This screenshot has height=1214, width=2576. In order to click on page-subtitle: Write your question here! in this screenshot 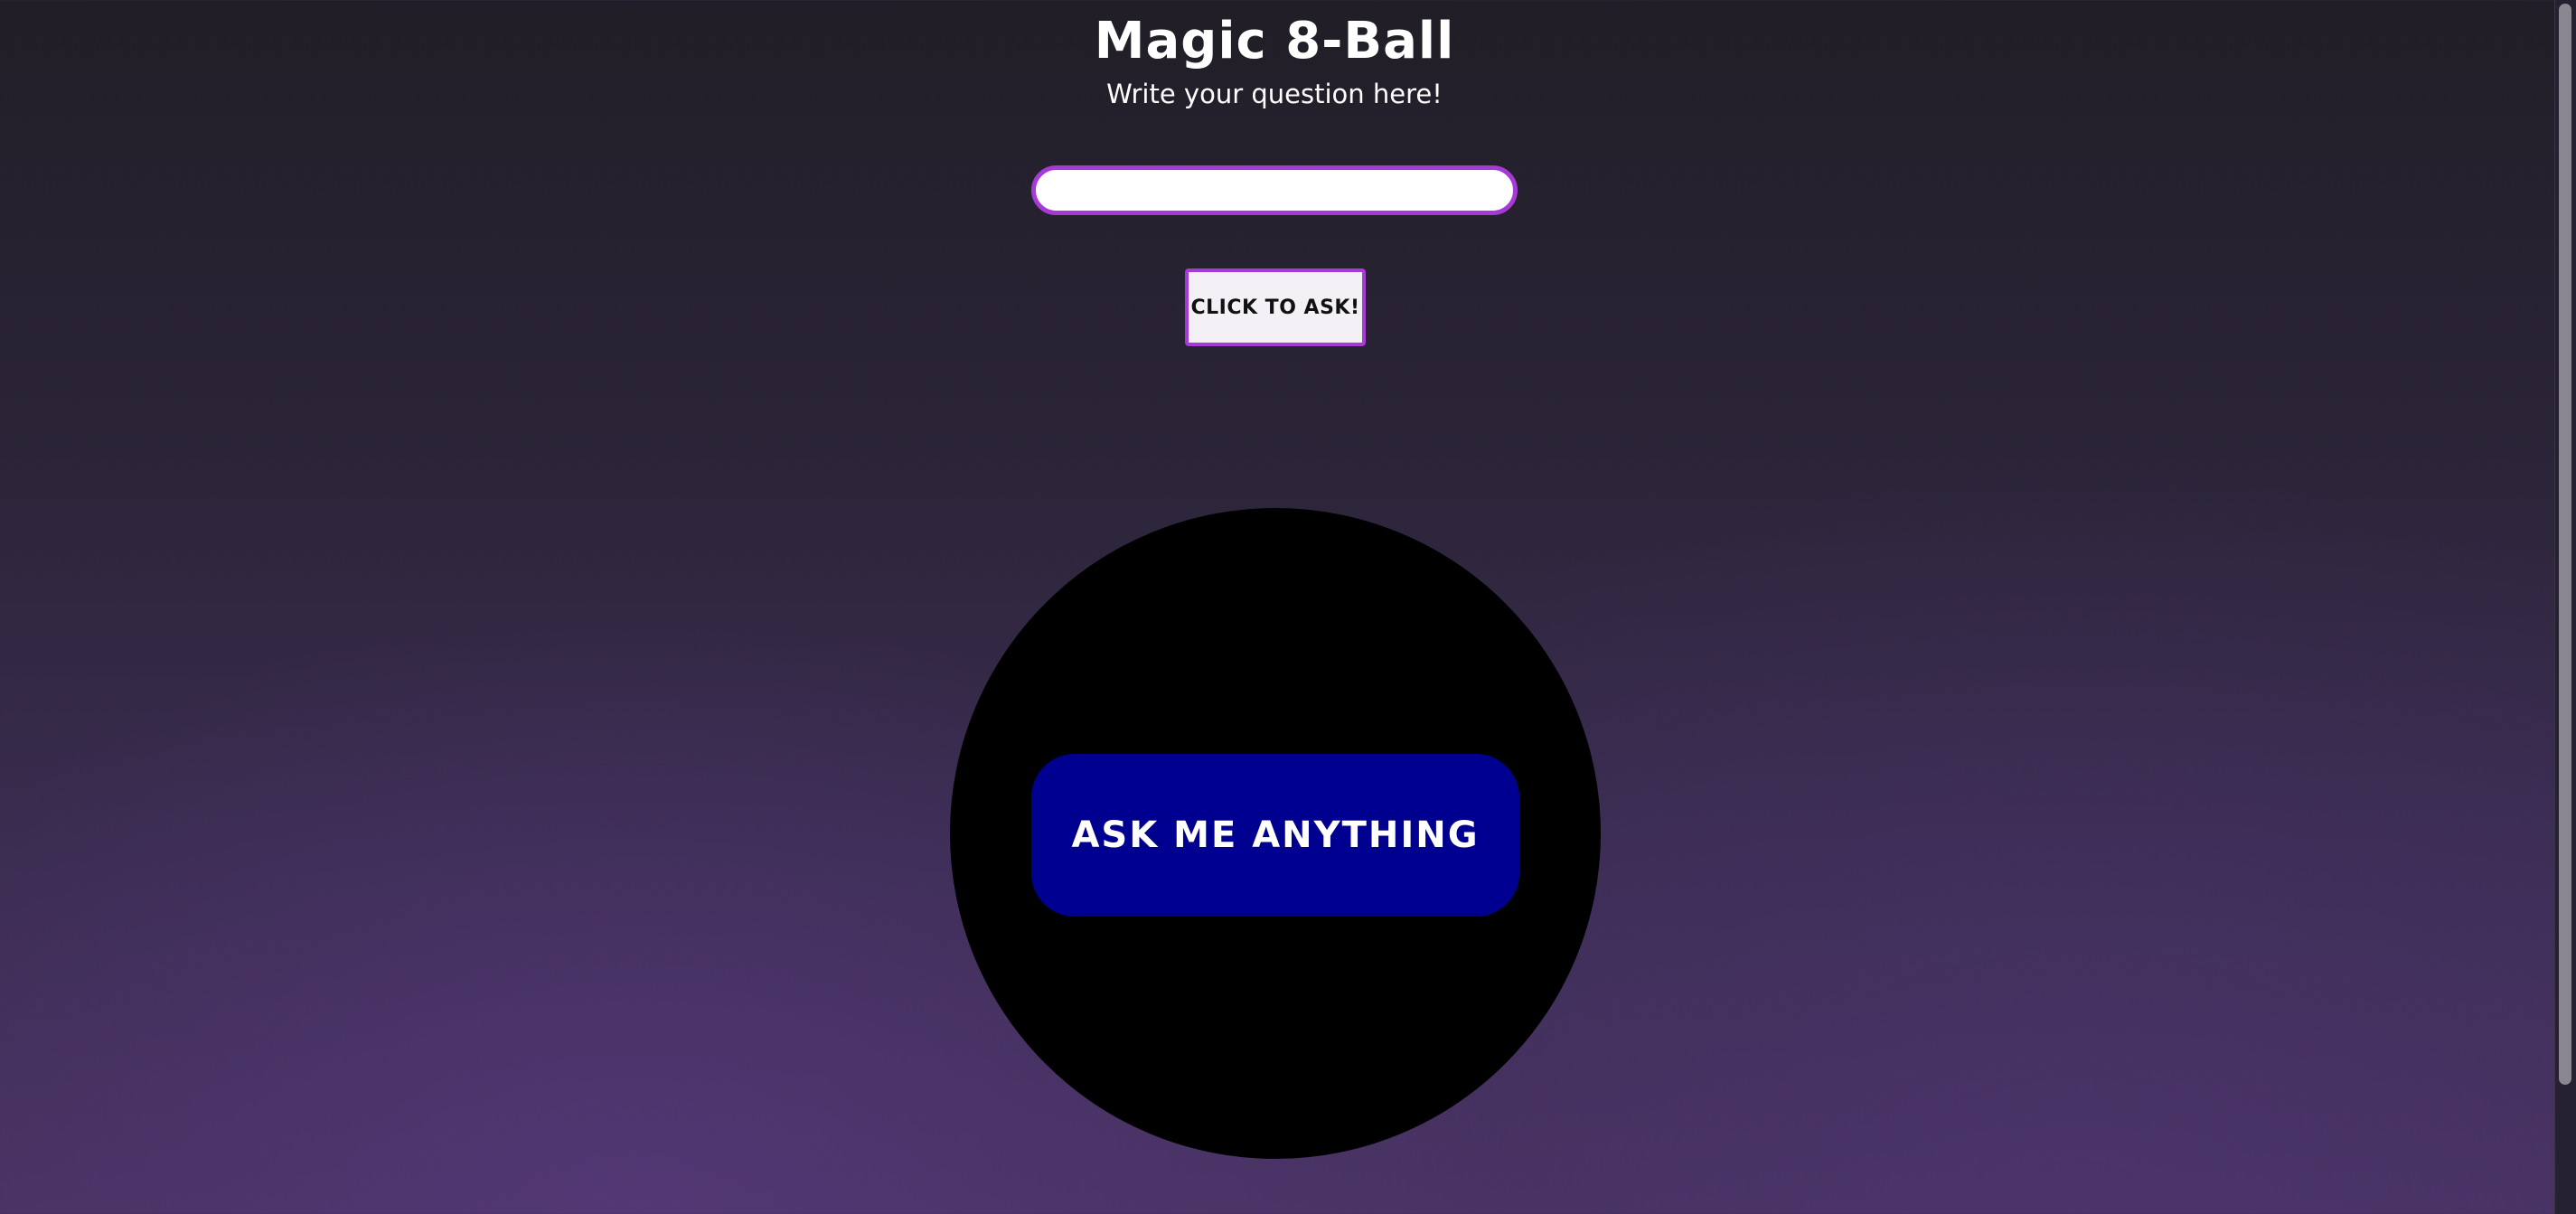, I will do `click(1274, 94)`.